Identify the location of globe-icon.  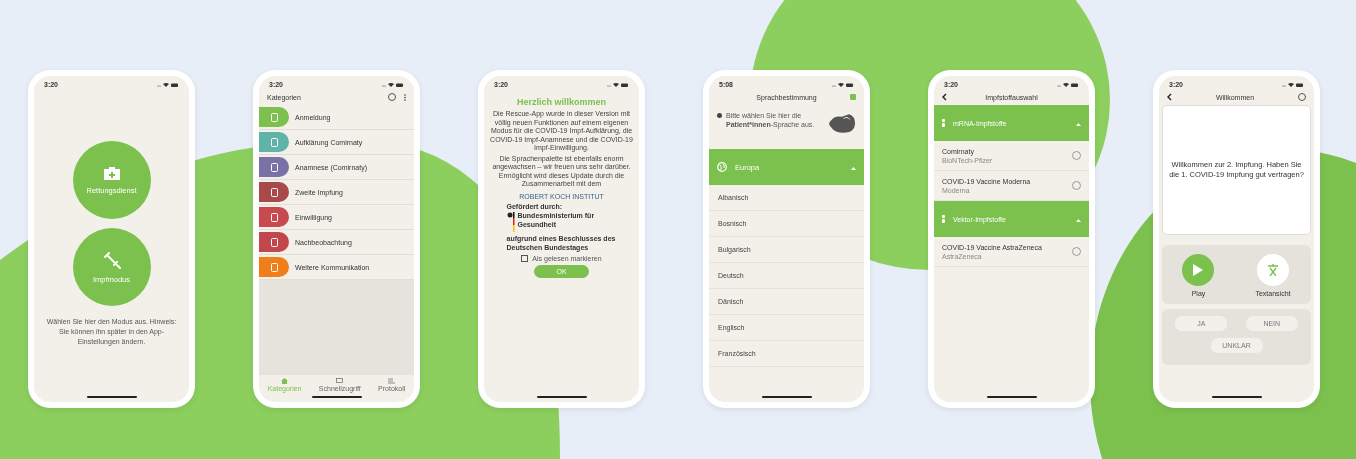
(722, 167).